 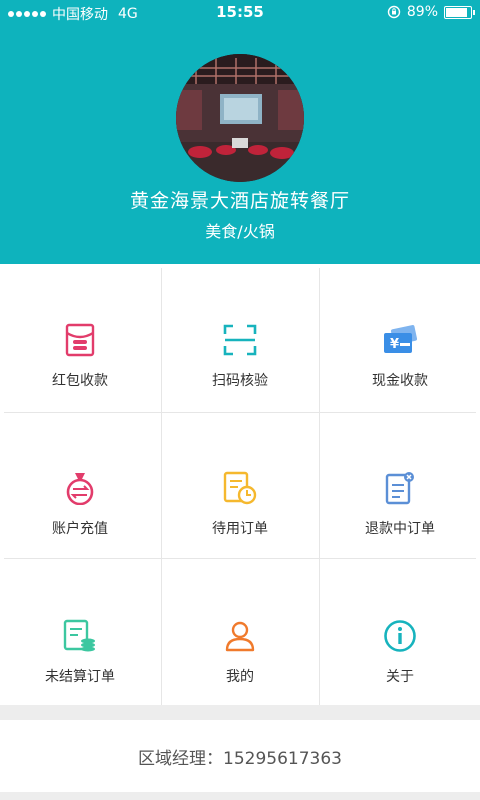 I want to click on menu-item-label: 未结算订单, so click(x=80, y=677).